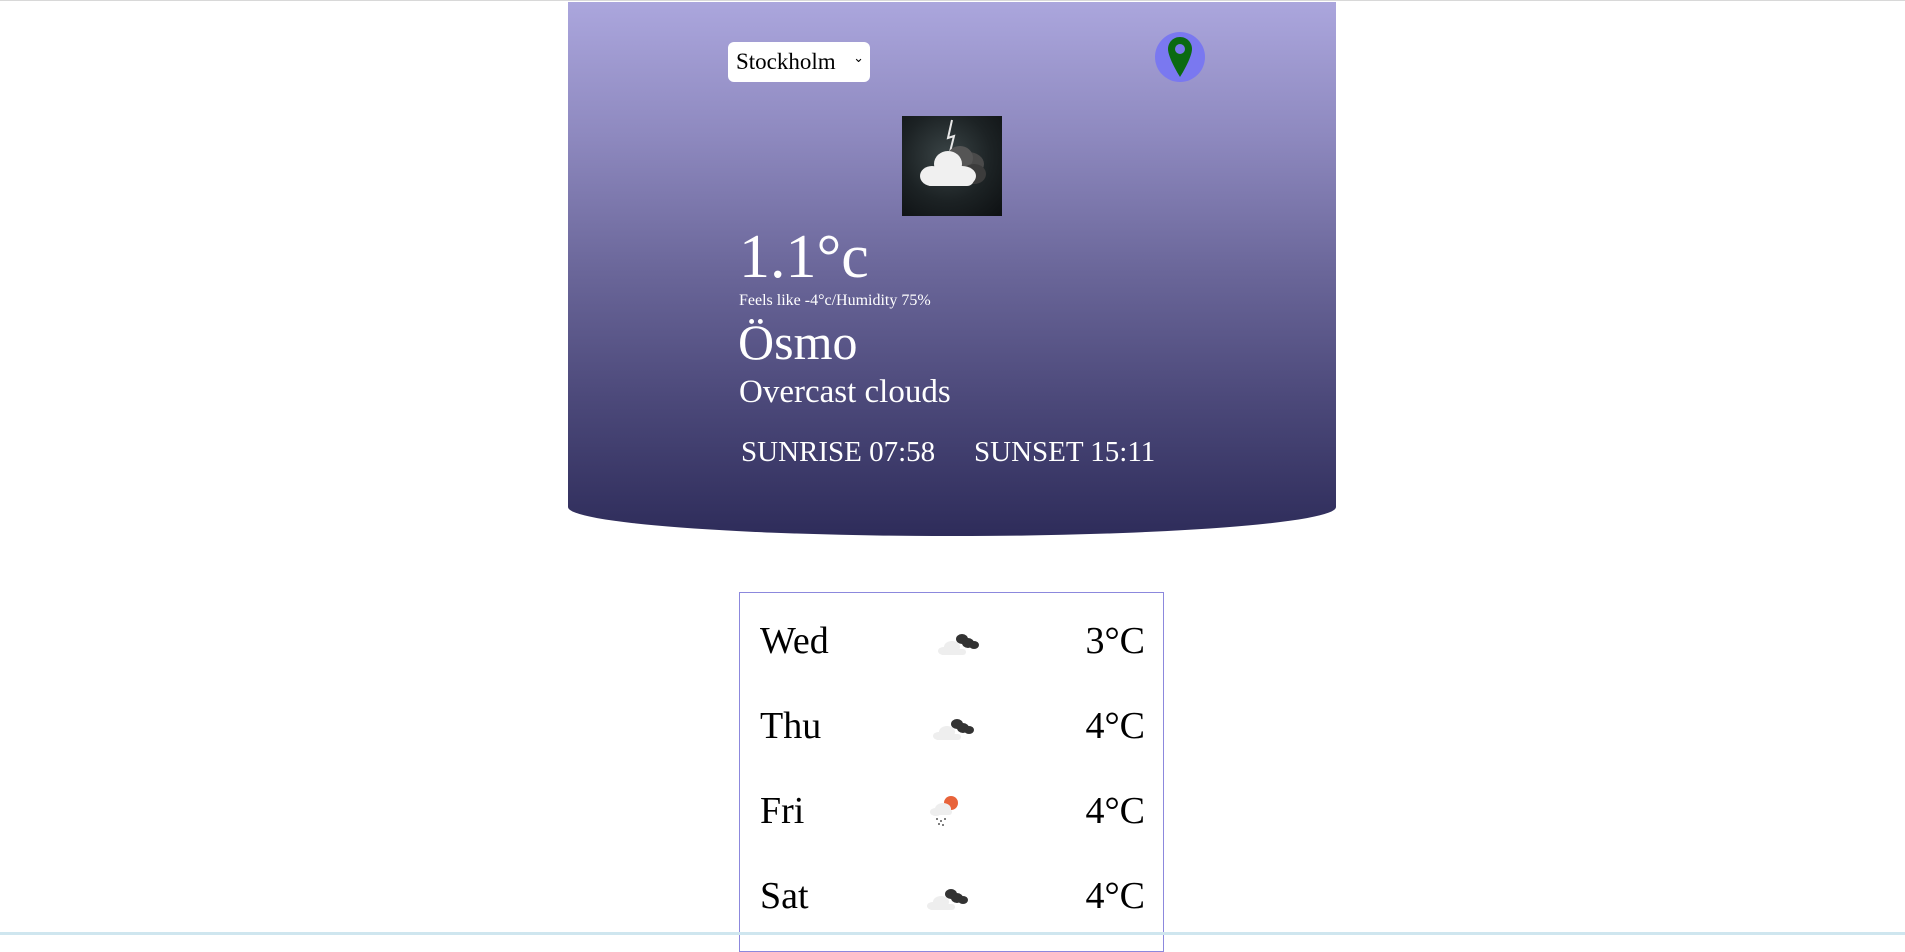 This screenshot has width=1905, height=952. I want to click on forecast-row: Sat 4°C, so click(952, 898).